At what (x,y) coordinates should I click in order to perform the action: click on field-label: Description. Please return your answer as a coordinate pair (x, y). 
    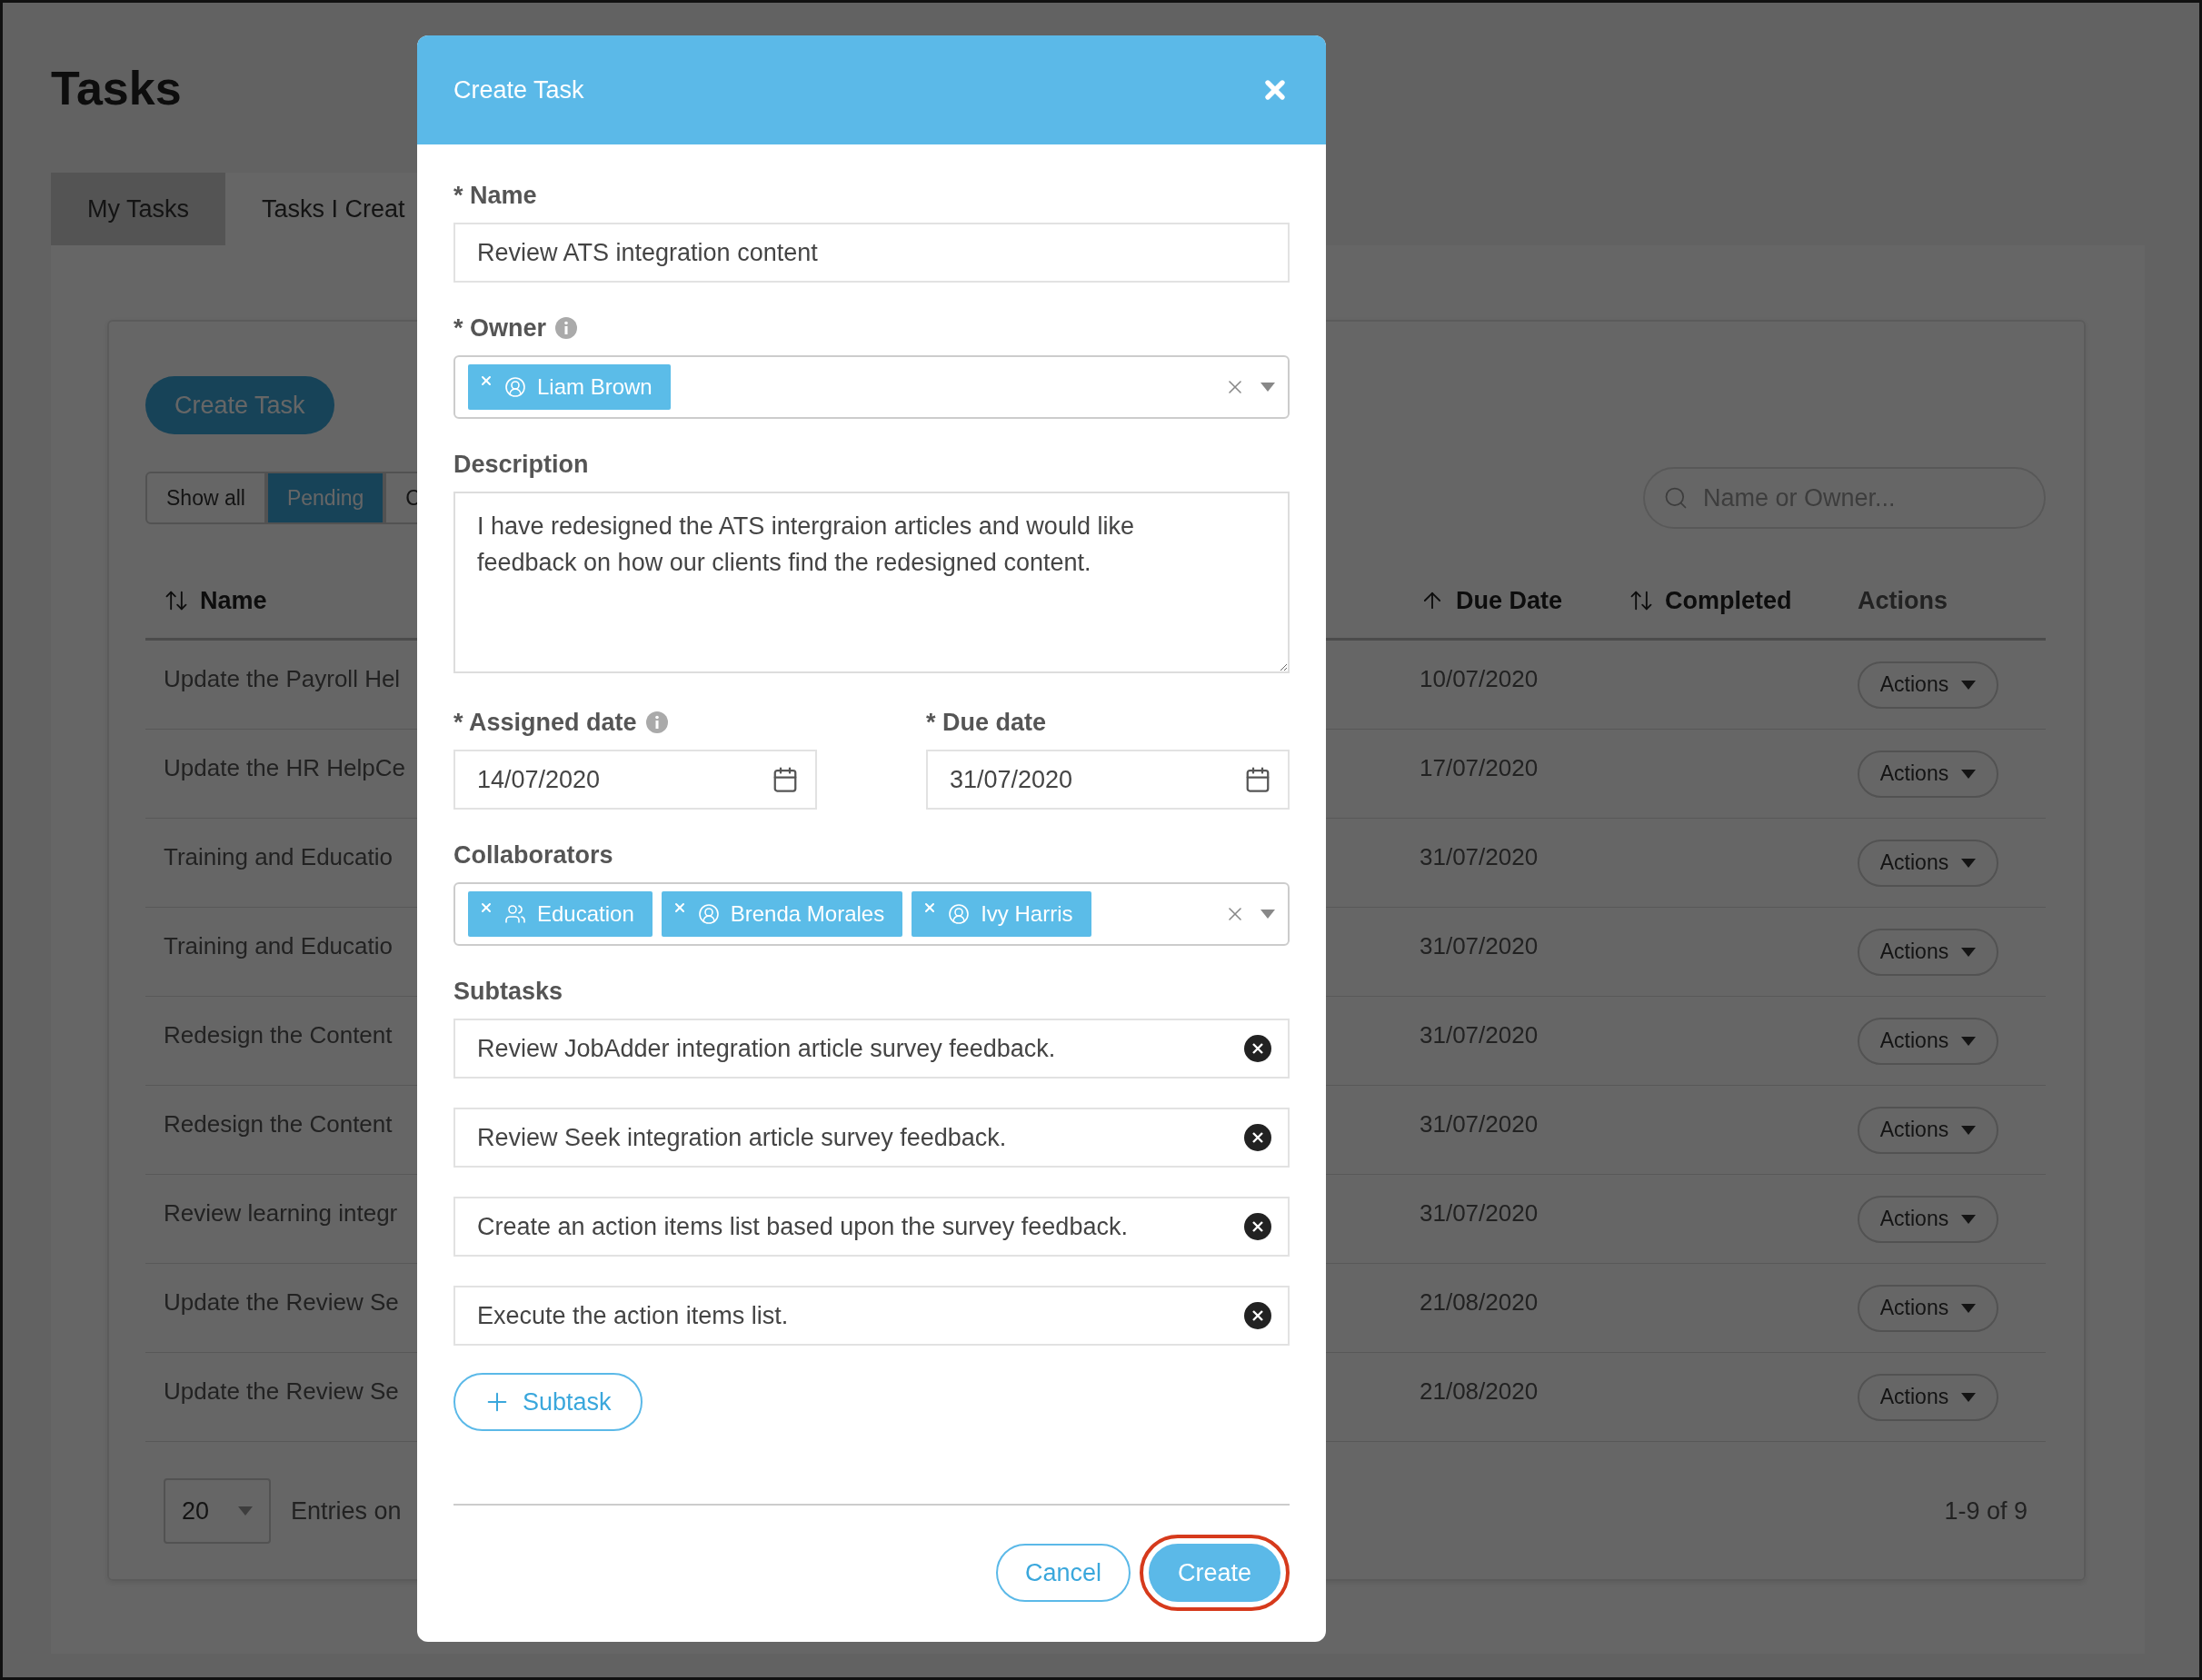
    Looking at the image, I should click on (521, 465).